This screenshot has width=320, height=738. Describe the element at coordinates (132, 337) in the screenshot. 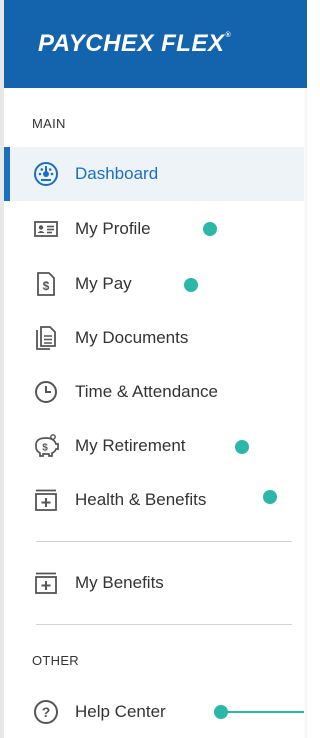

I see `nav-label-my-documents: My Documents` at that location.